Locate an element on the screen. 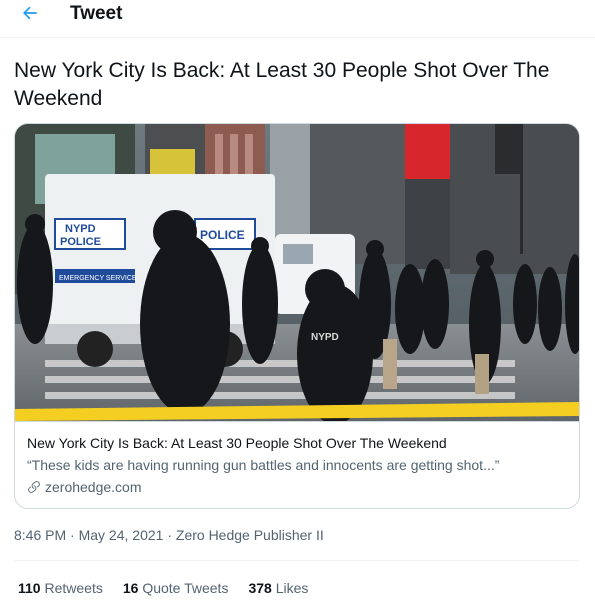 The width and height of the screenshot is (595, 607). back-button is located at coordinates (30, 13).